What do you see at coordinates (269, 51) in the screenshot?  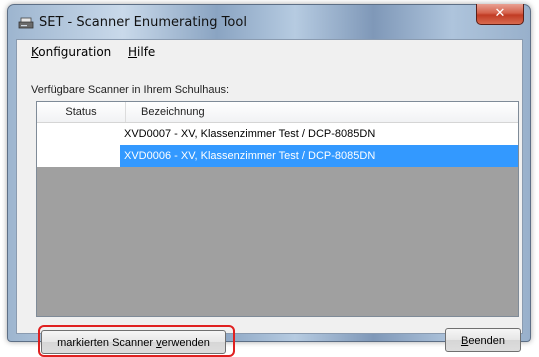 I see `menu-bar: Konfiguration Hilfe` at bounding box center [269, 51].